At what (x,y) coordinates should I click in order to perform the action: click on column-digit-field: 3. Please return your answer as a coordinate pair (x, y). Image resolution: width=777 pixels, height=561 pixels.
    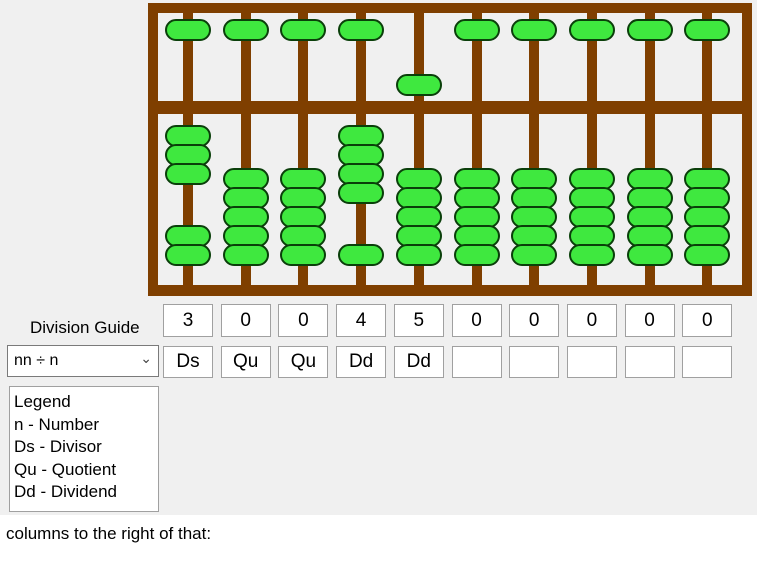
    Looking at the image, I should click on (188, 320).